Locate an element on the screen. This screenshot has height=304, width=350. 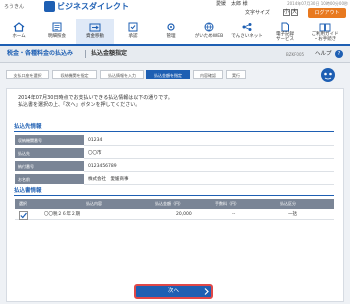
nav-statements: 明細照会 is located at coordinates (57, 31).